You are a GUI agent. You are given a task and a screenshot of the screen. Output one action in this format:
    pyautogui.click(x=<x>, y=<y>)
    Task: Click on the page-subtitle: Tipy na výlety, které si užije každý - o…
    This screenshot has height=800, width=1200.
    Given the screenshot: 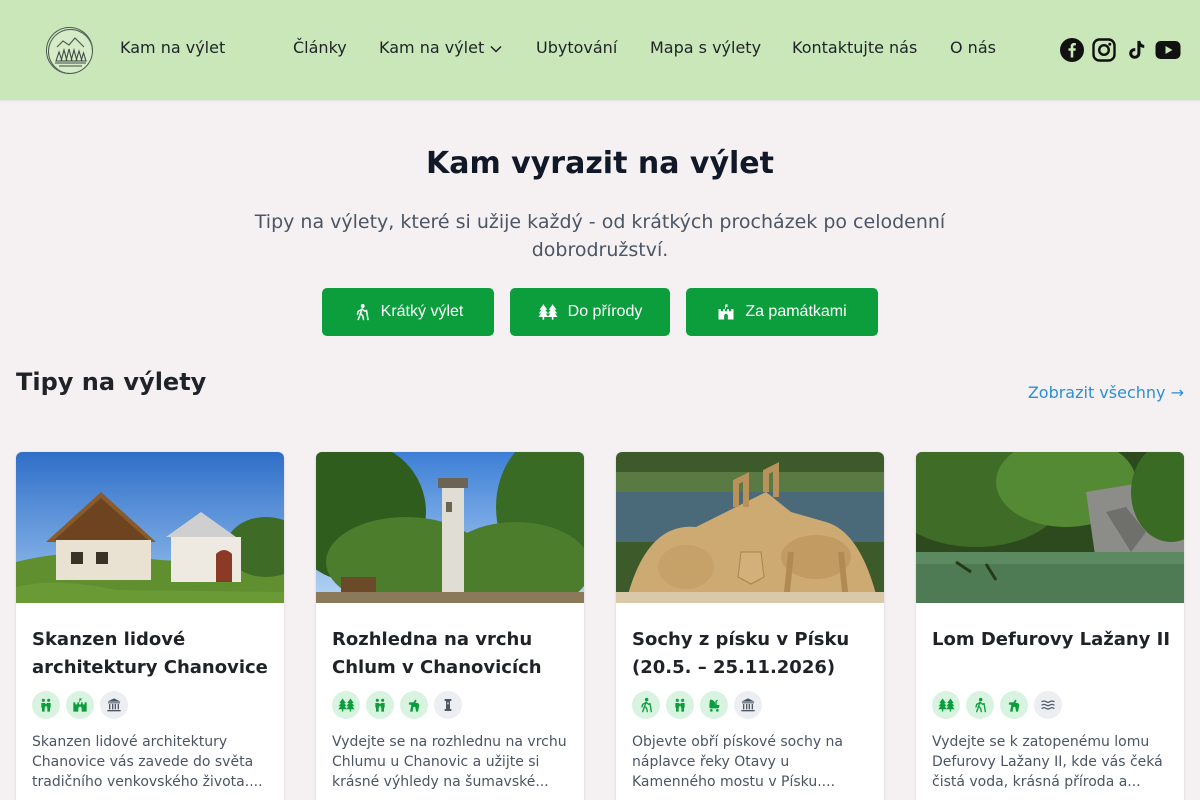 What is the action you would take?
    pyautogui.click(x=600, y=236)
    